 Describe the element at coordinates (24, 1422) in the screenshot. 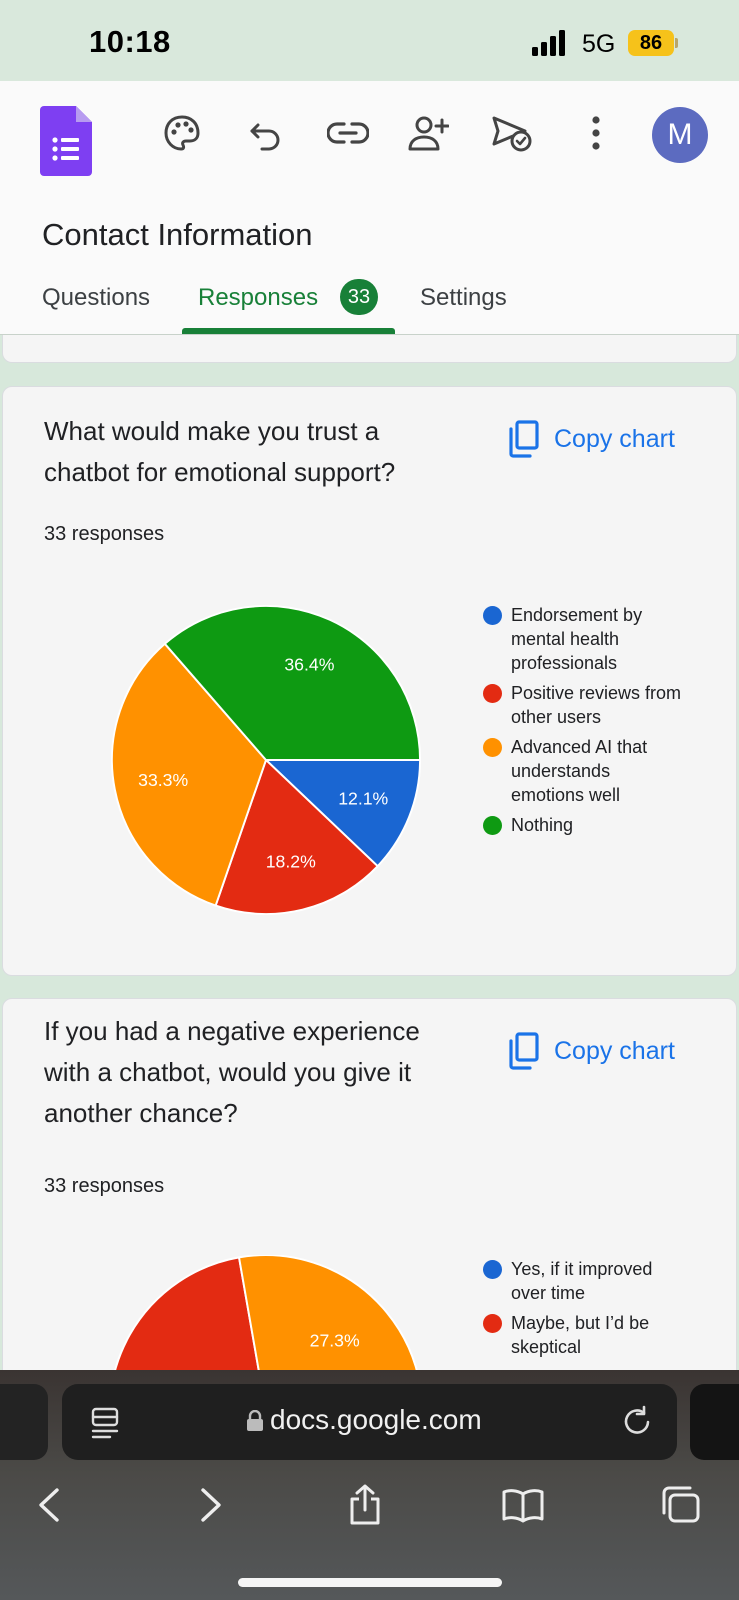

I see `previous-tab-preview` at that location.